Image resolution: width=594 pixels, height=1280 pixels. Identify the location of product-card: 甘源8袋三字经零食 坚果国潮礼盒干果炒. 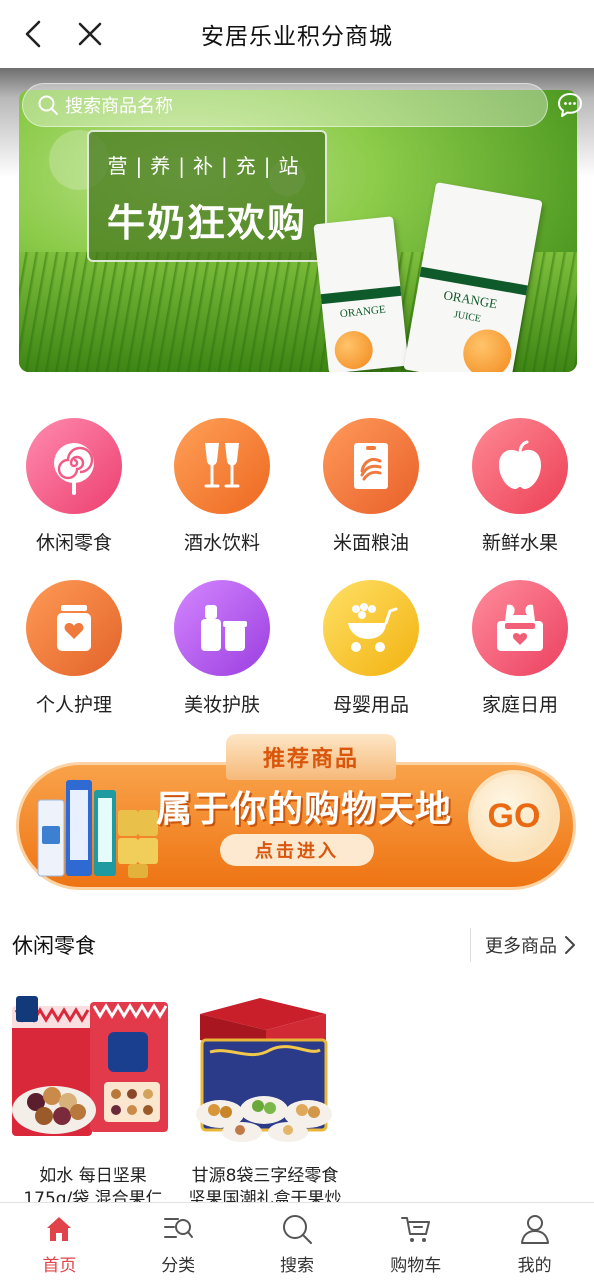
(265, 1101).